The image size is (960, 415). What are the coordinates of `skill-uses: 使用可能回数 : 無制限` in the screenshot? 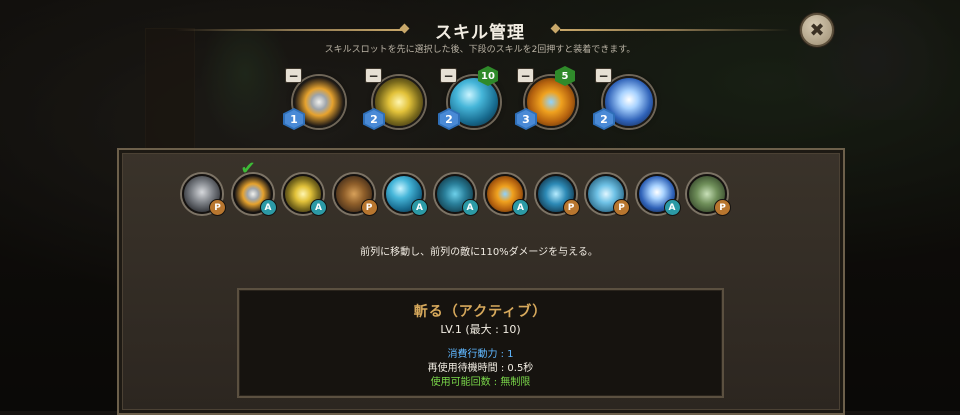 It's located at (480, 382).